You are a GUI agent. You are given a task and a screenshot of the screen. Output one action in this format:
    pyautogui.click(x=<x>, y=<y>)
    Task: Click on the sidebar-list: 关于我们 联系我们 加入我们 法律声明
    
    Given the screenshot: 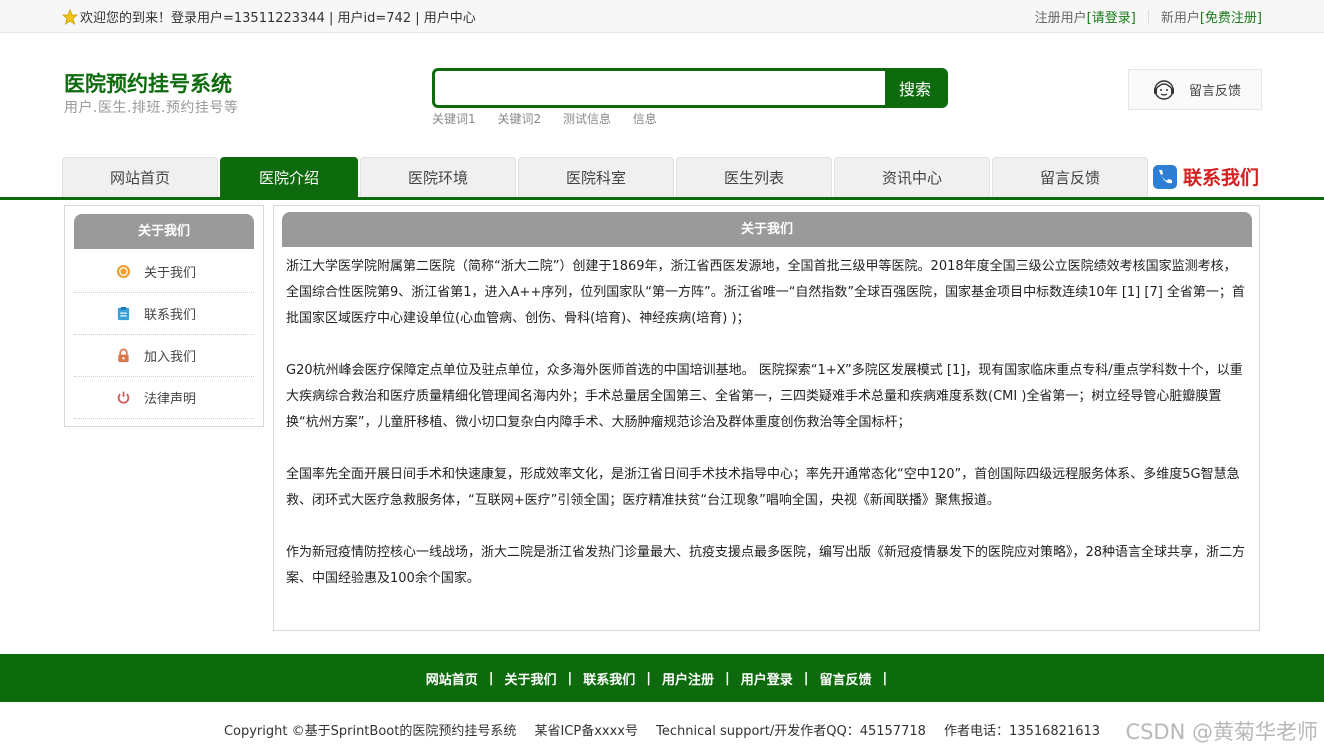 What is the action you would take?
    pyautogui.click(x=164, y=335)
    